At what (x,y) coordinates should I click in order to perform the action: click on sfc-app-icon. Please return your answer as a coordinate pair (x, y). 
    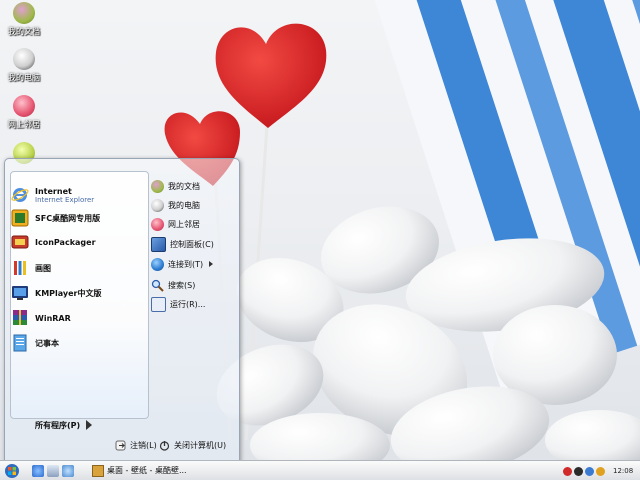
    Looking at the image, I should click on (20, 218).